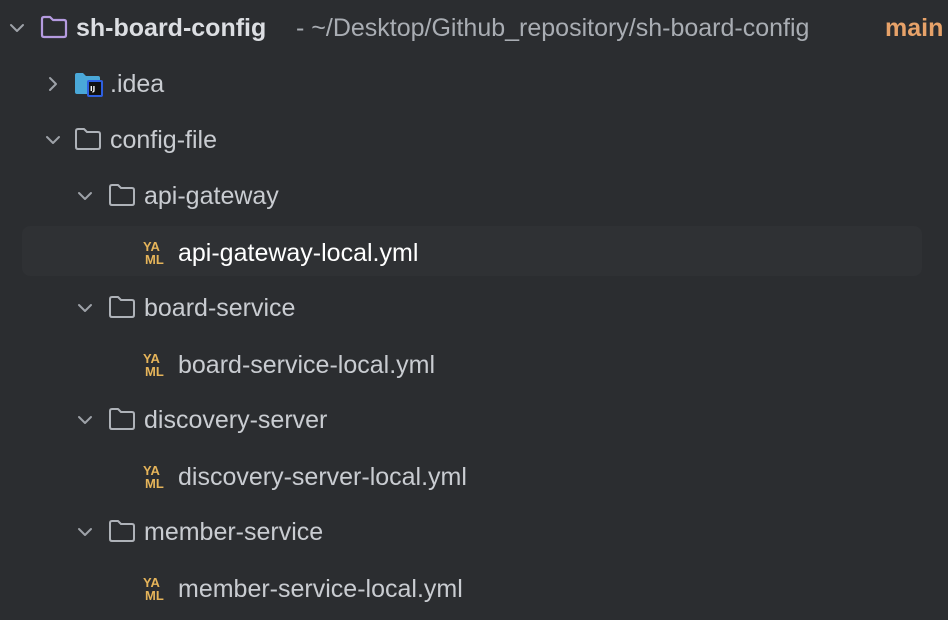 This screenshot has width=948, height=620. Describe the element at coordinates (236, 420) in the screenshot. I see `tree-item-label: discovery-server` at that location.